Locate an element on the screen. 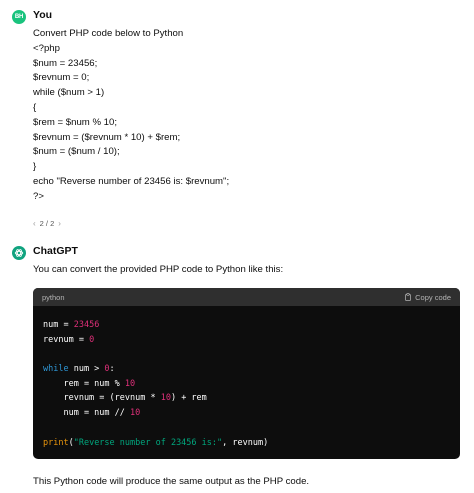 The width and height of the screenshot is (474, 493). user-message-line: { is located at coordinates (35, 107).